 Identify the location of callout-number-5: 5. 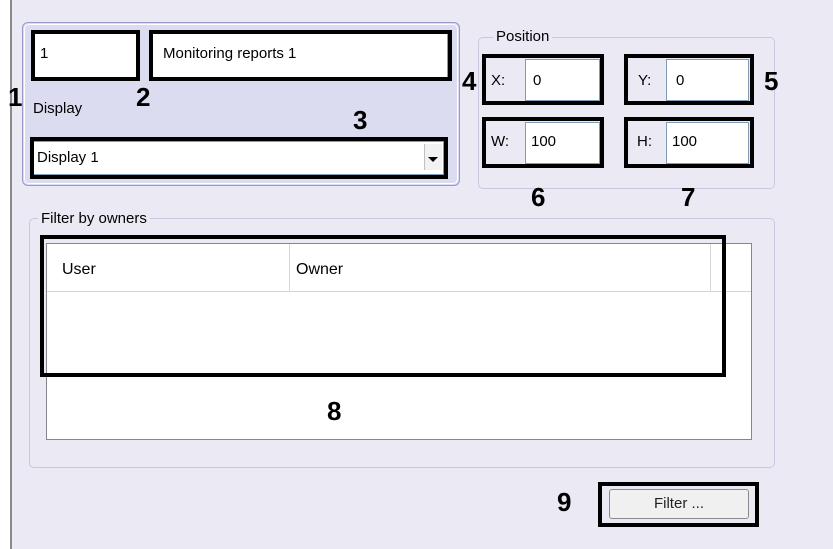
(771, 81).